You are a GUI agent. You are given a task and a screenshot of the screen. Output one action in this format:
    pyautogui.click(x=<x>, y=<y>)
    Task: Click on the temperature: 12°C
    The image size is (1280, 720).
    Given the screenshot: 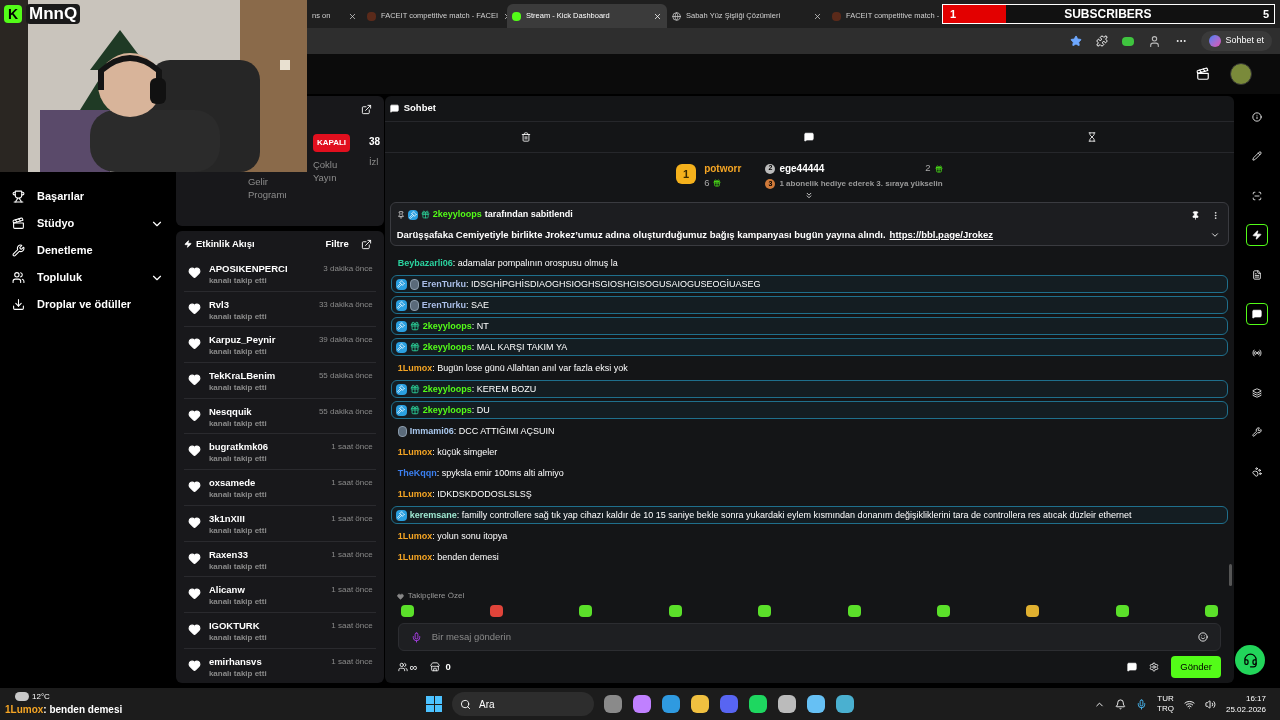 What is the action you would take?
    pyautogui.click(x=41, y=696)
    